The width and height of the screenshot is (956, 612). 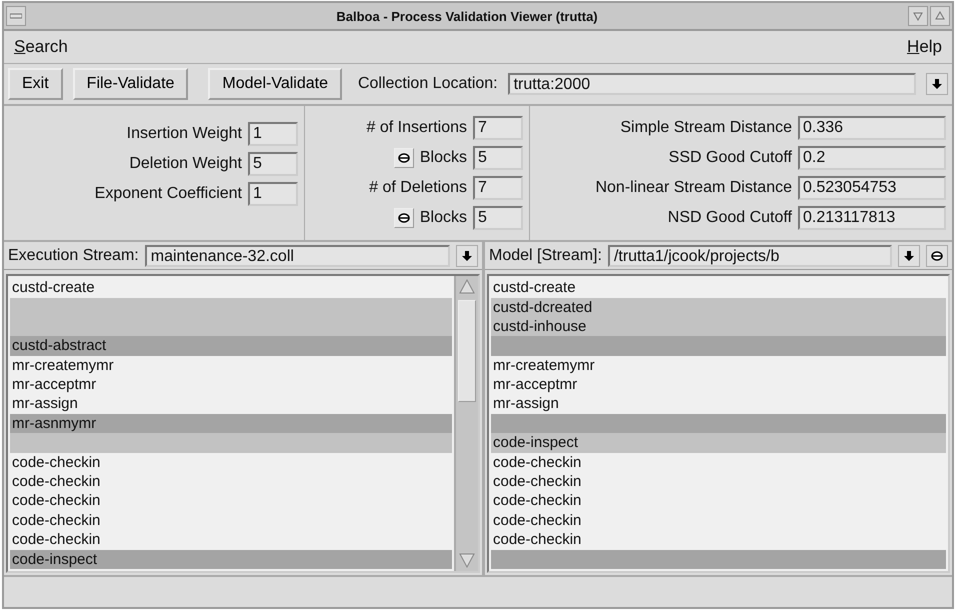 I want to click on param-label: Deletion Weight, so click(x=185, y=164).